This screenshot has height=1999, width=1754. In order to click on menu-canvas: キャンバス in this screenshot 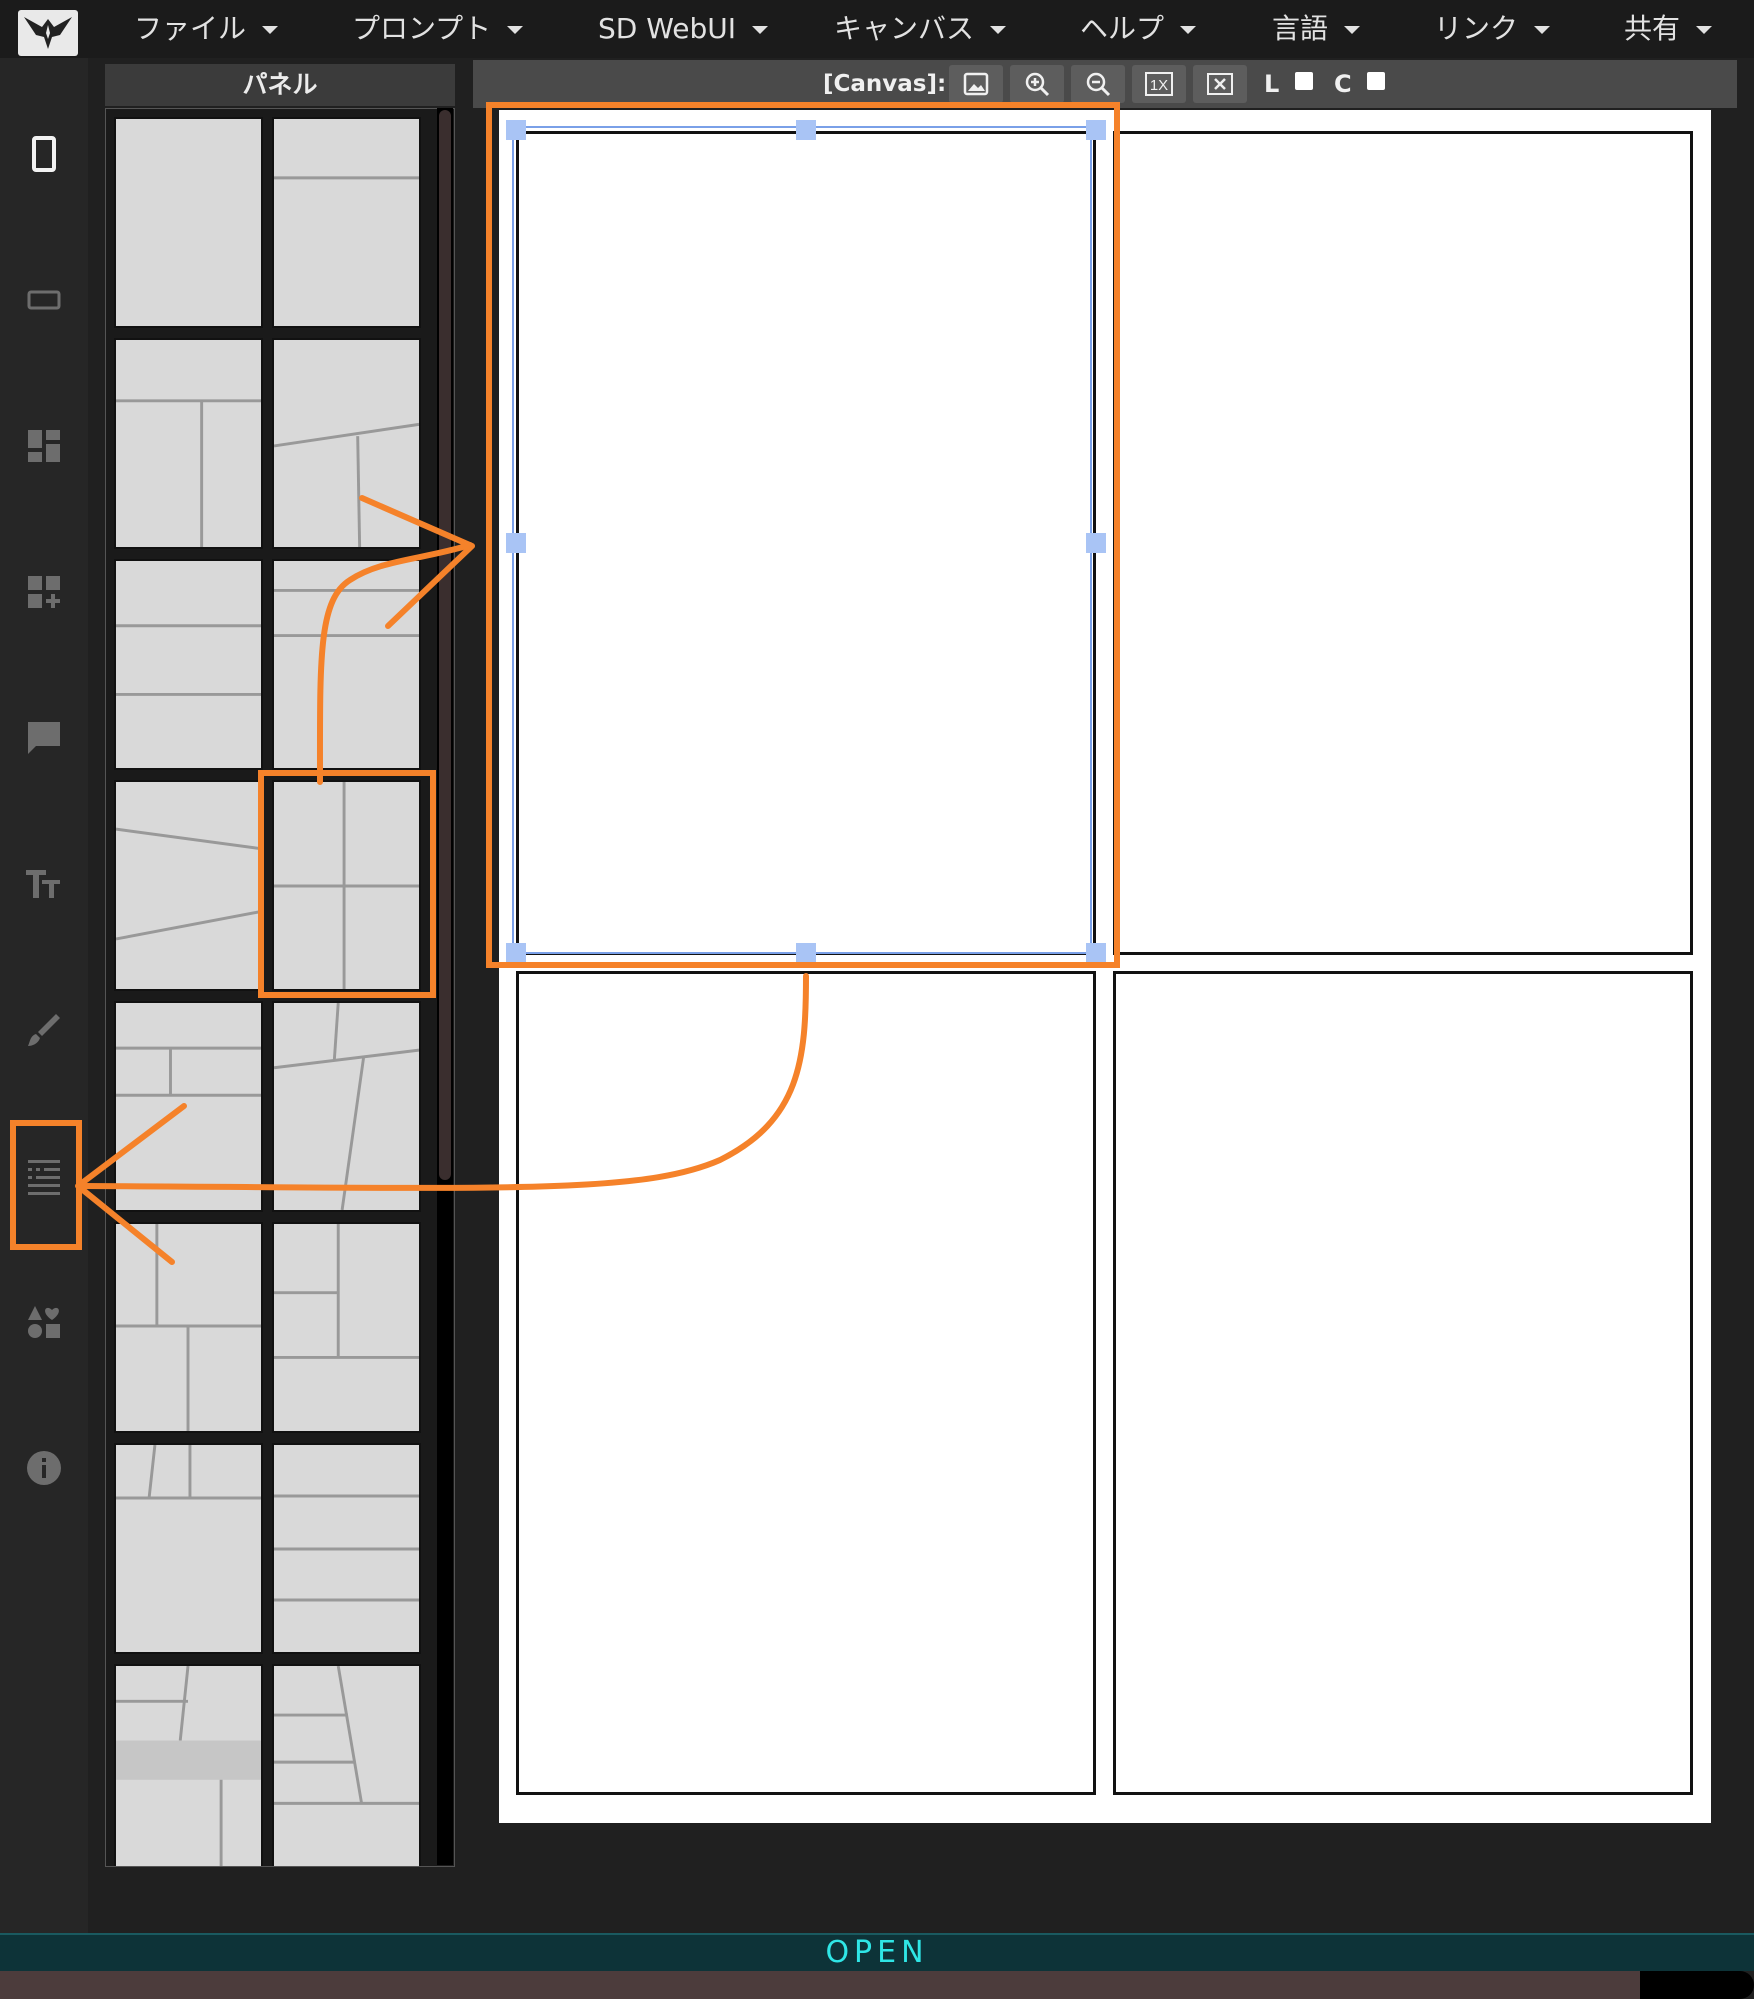, I will do `click(920, 29)`.